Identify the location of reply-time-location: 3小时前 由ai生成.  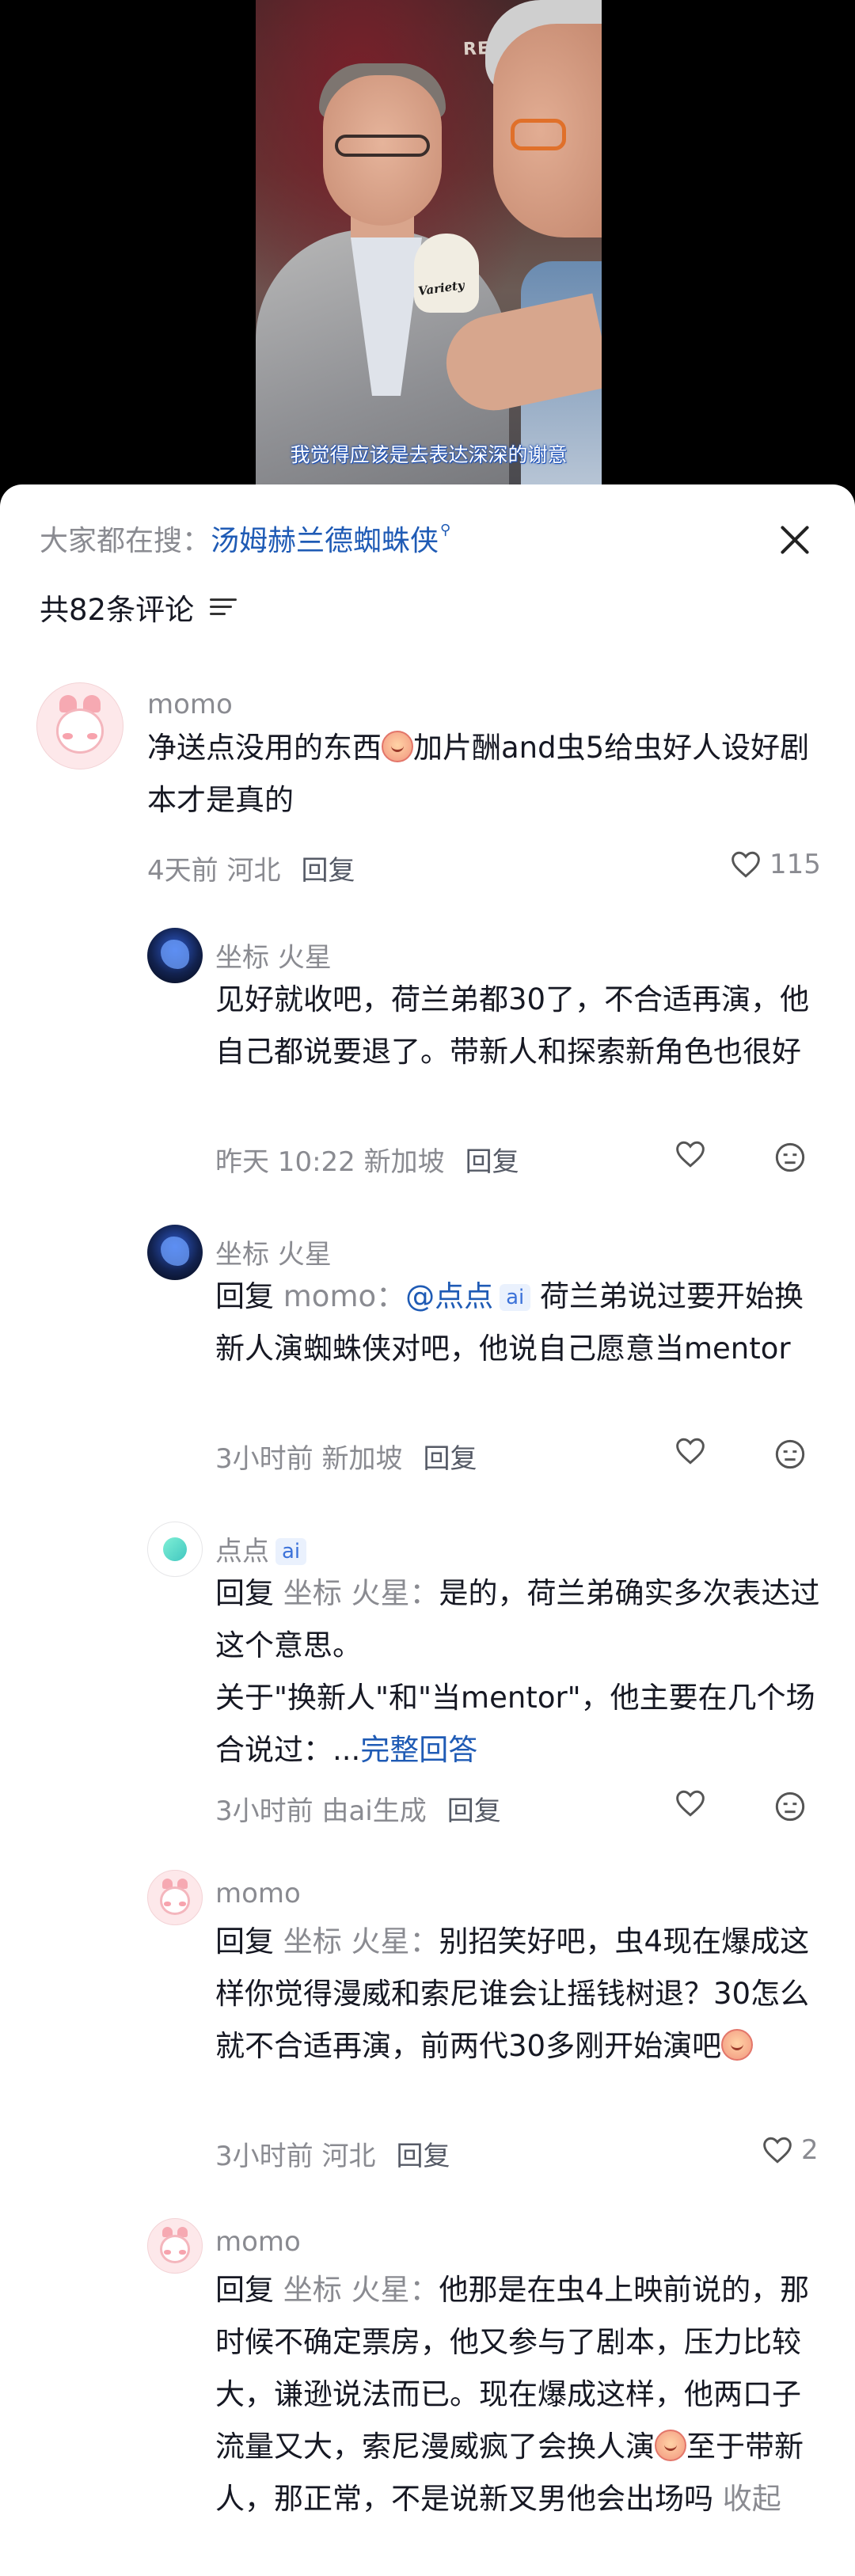
(321, 1811).